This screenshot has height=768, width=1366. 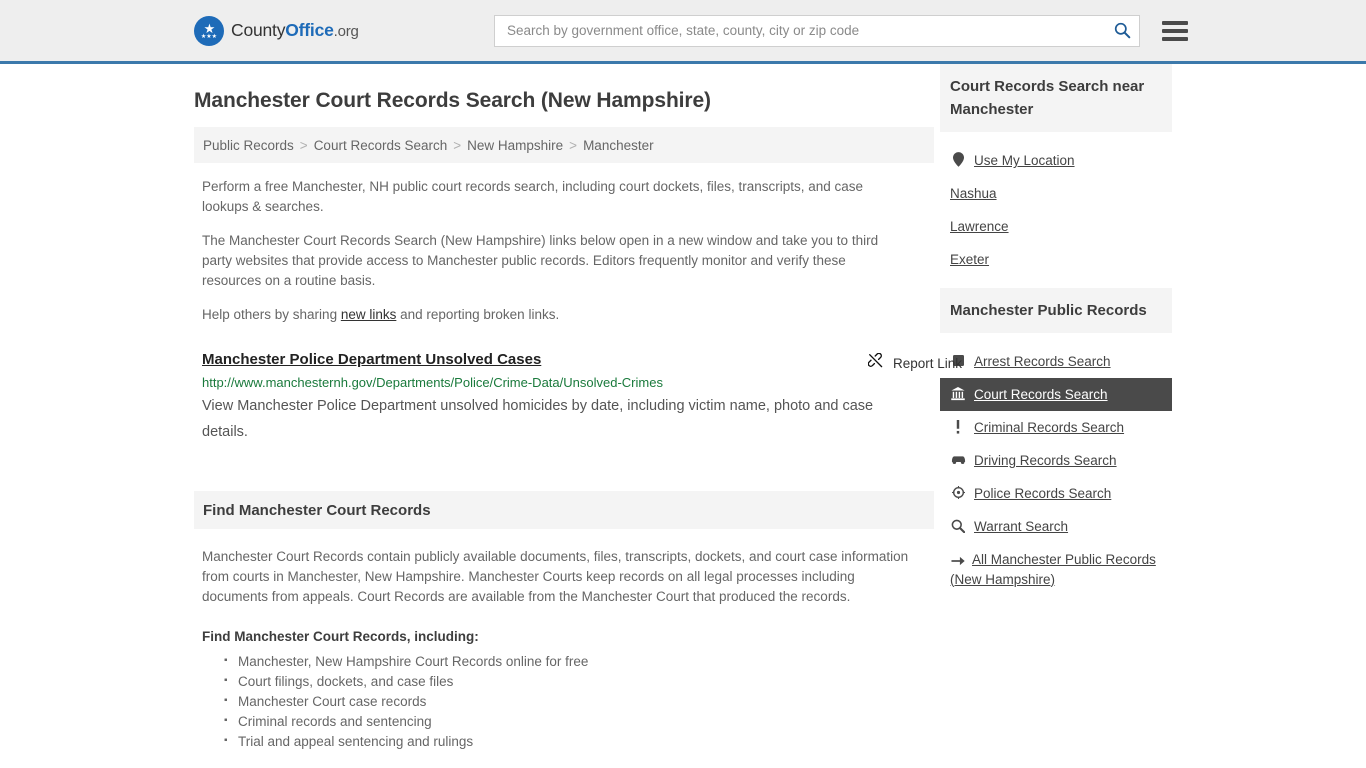 I want to click on sidebar-item-label: Warrant Search, so click(x=1021, y=526).